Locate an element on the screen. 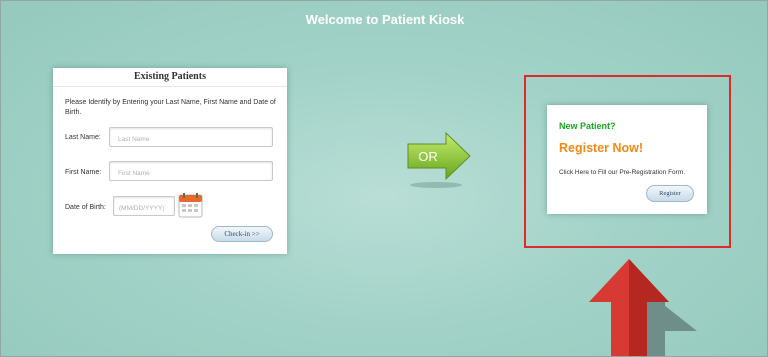  register-now-link: Register Now! is located at coordinates (601, 148).